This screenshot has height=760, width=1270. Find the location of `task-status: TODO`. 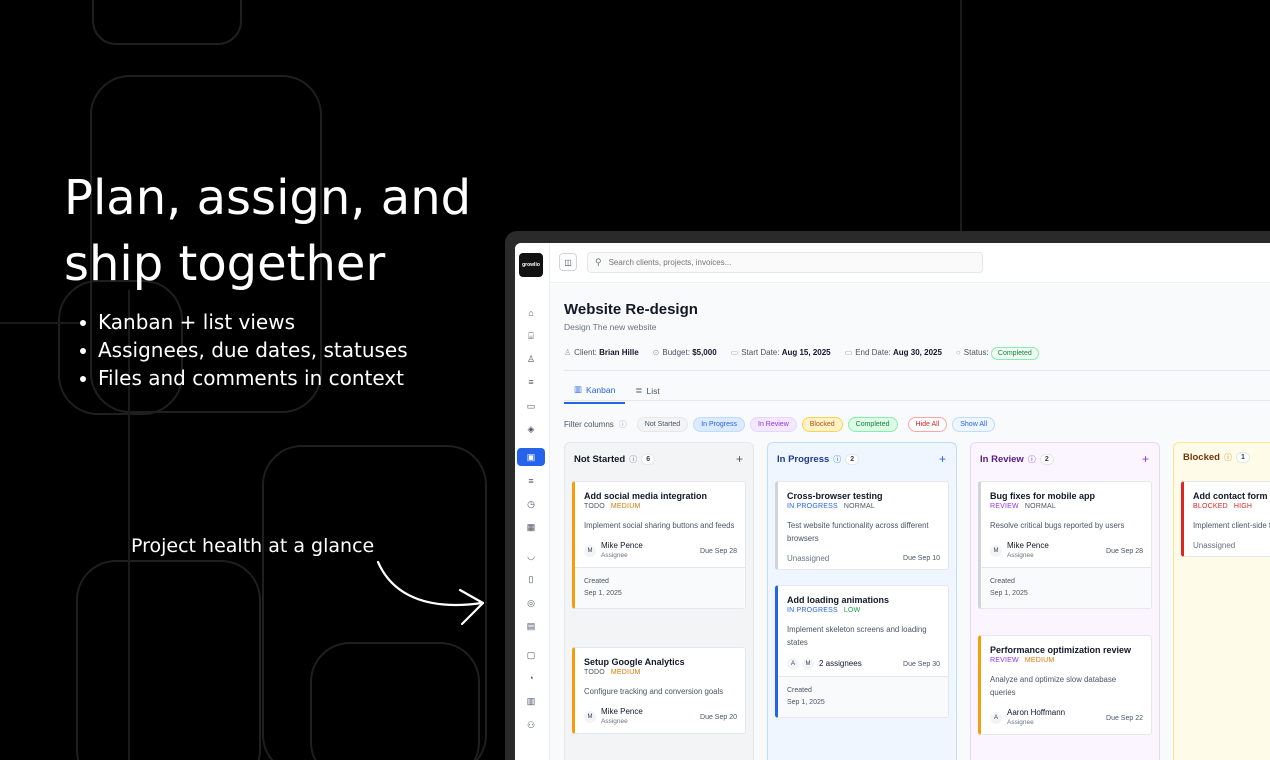

task-status: TODO is located at coordinates (594, 672).